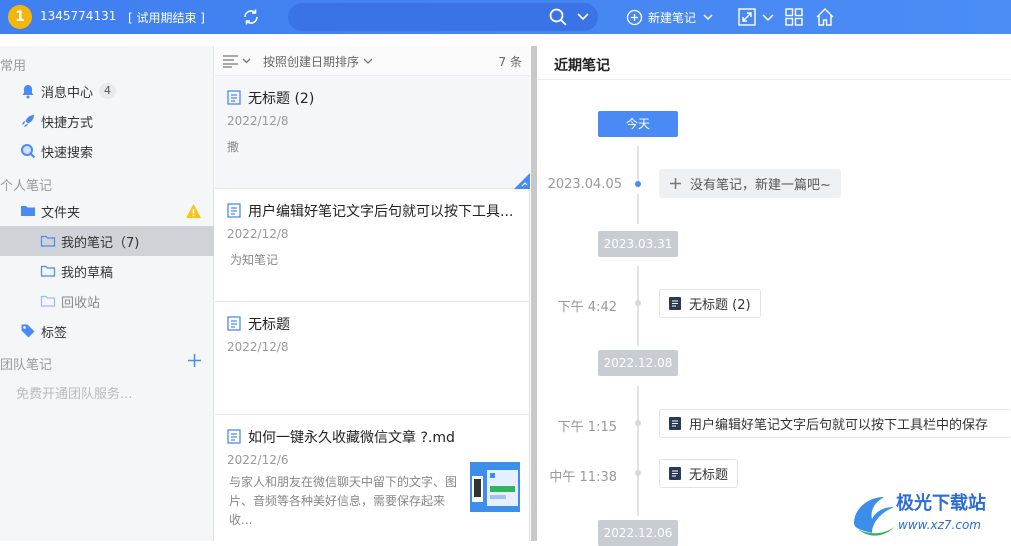 The image size is (1011, 546). I want to click on corner-marker-icon, so click(522, 181).